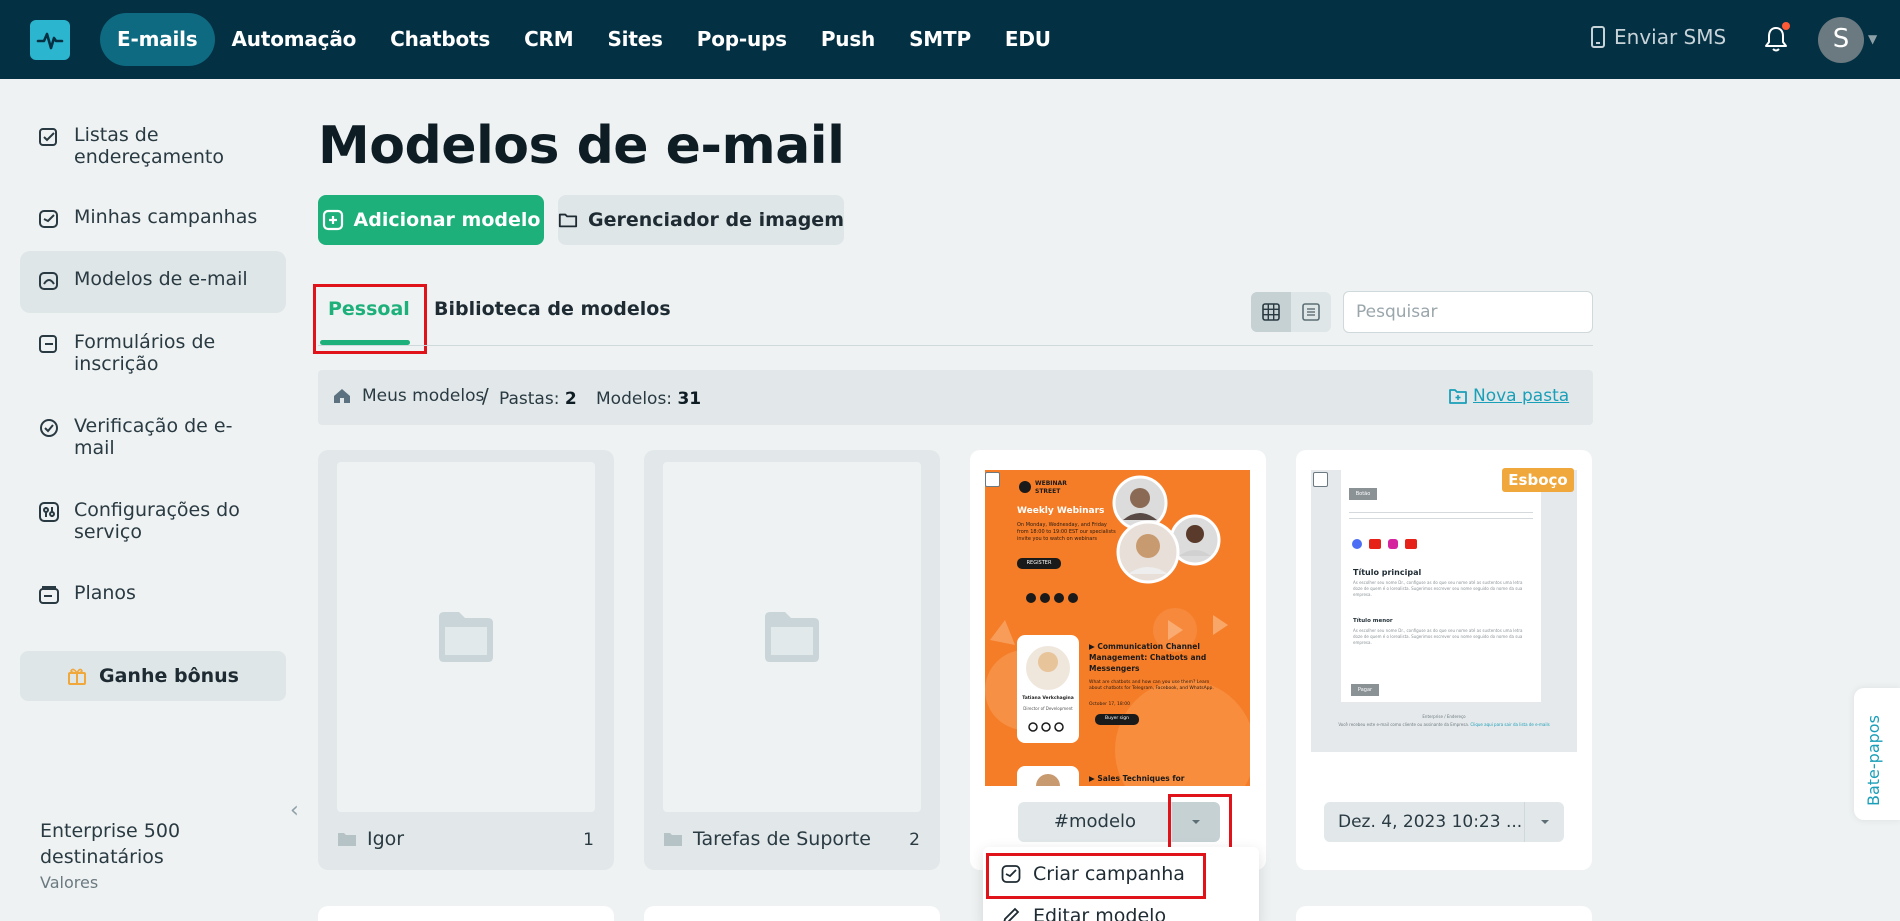 This screenshot has height=921, width=1900. I want to click on nav-emails: E-mails, so click(157, 39).